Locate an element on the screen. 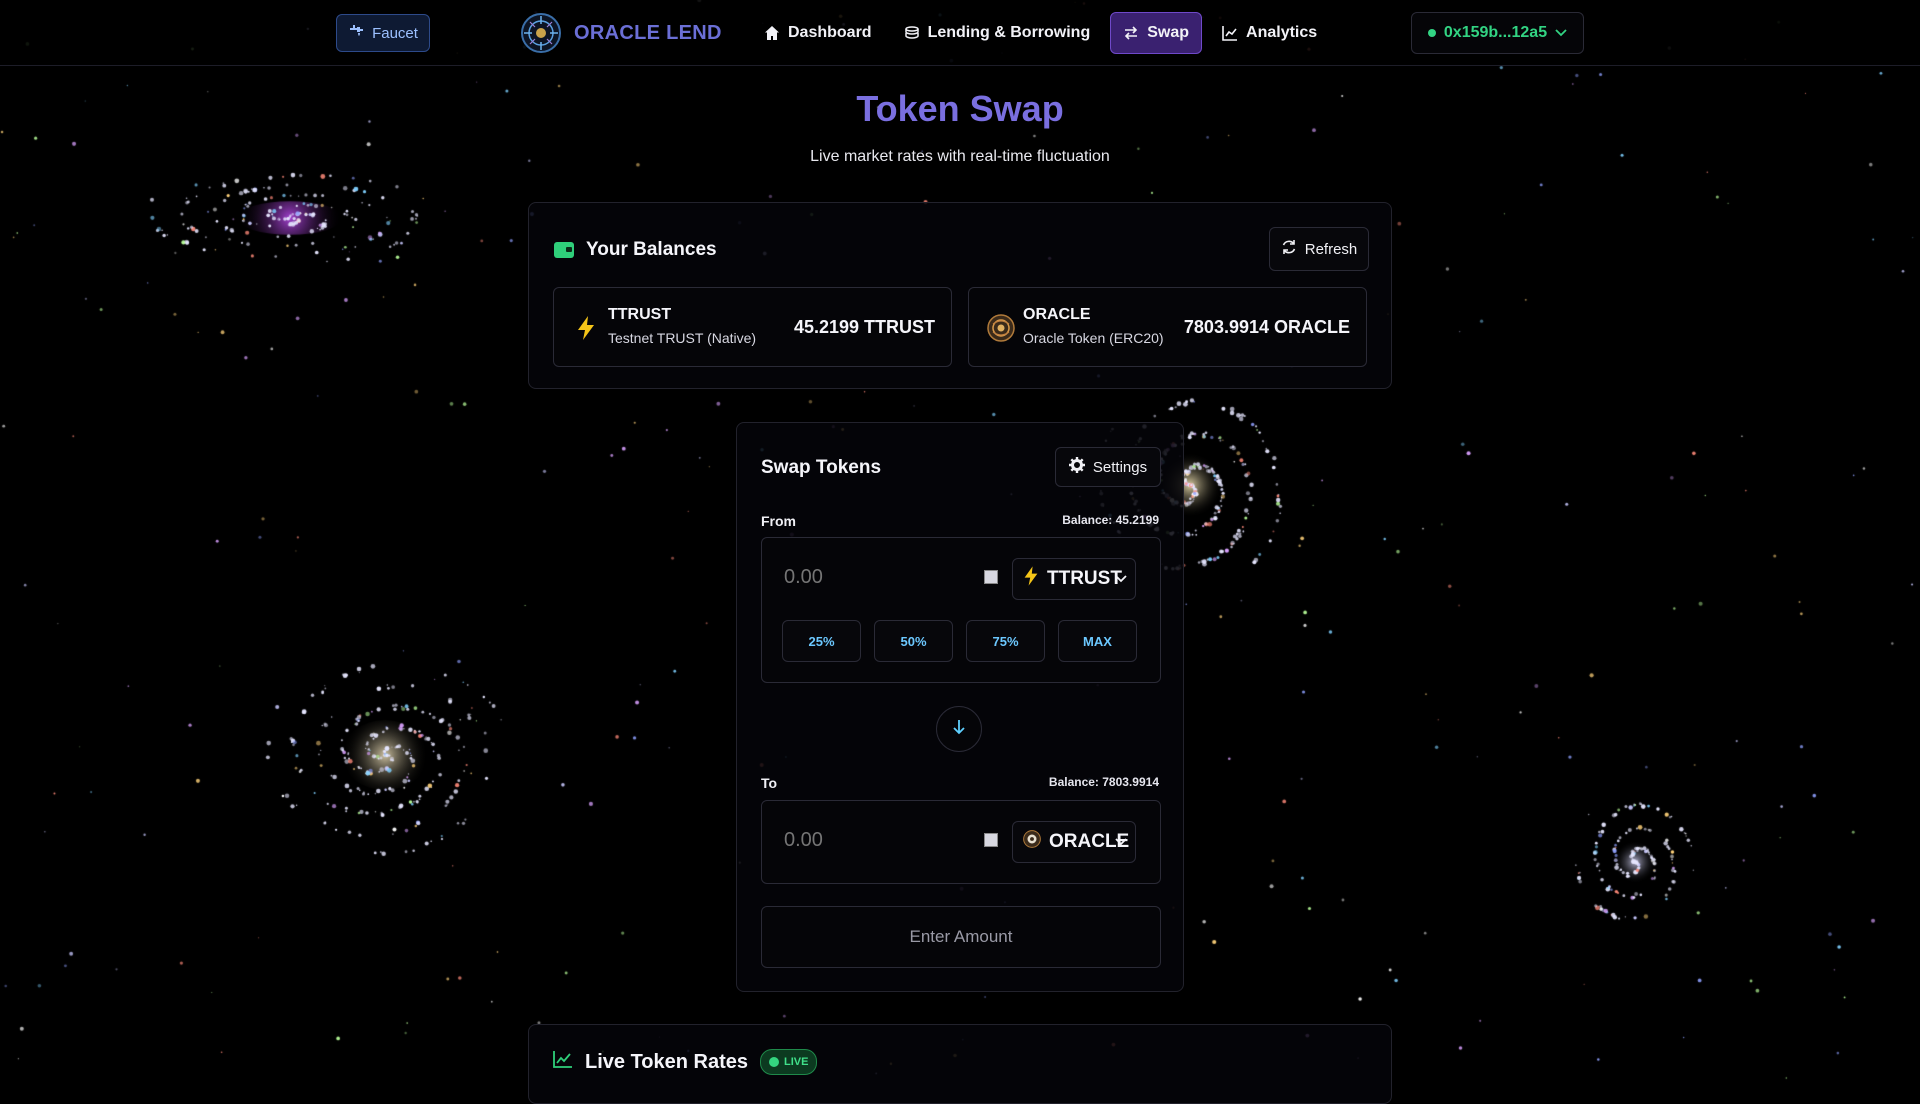 The height and width of the screenshot is (1104, 1920). coins-icon is located at coordinates (911, 32).